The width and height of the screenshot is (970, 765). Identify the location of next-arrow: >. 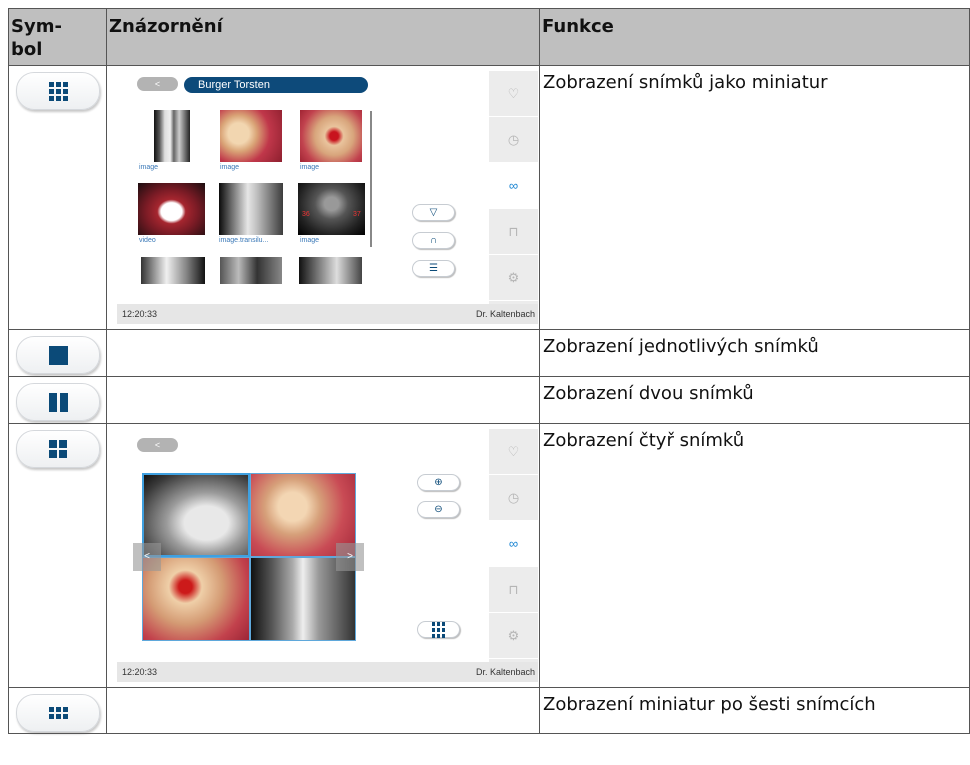
(350, 557).